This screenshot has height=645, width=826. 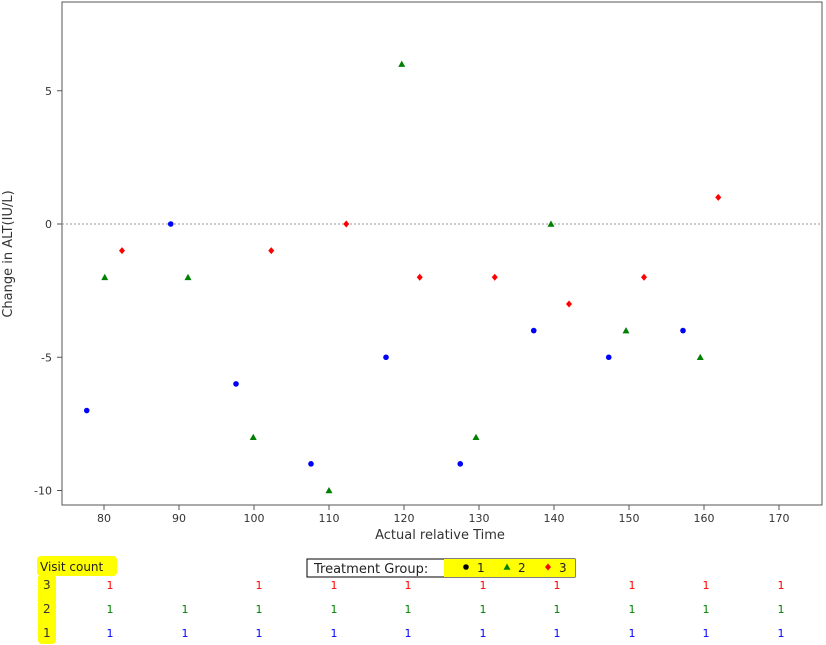 I want to click on legend-label: 3, so click(x=563, y=568).